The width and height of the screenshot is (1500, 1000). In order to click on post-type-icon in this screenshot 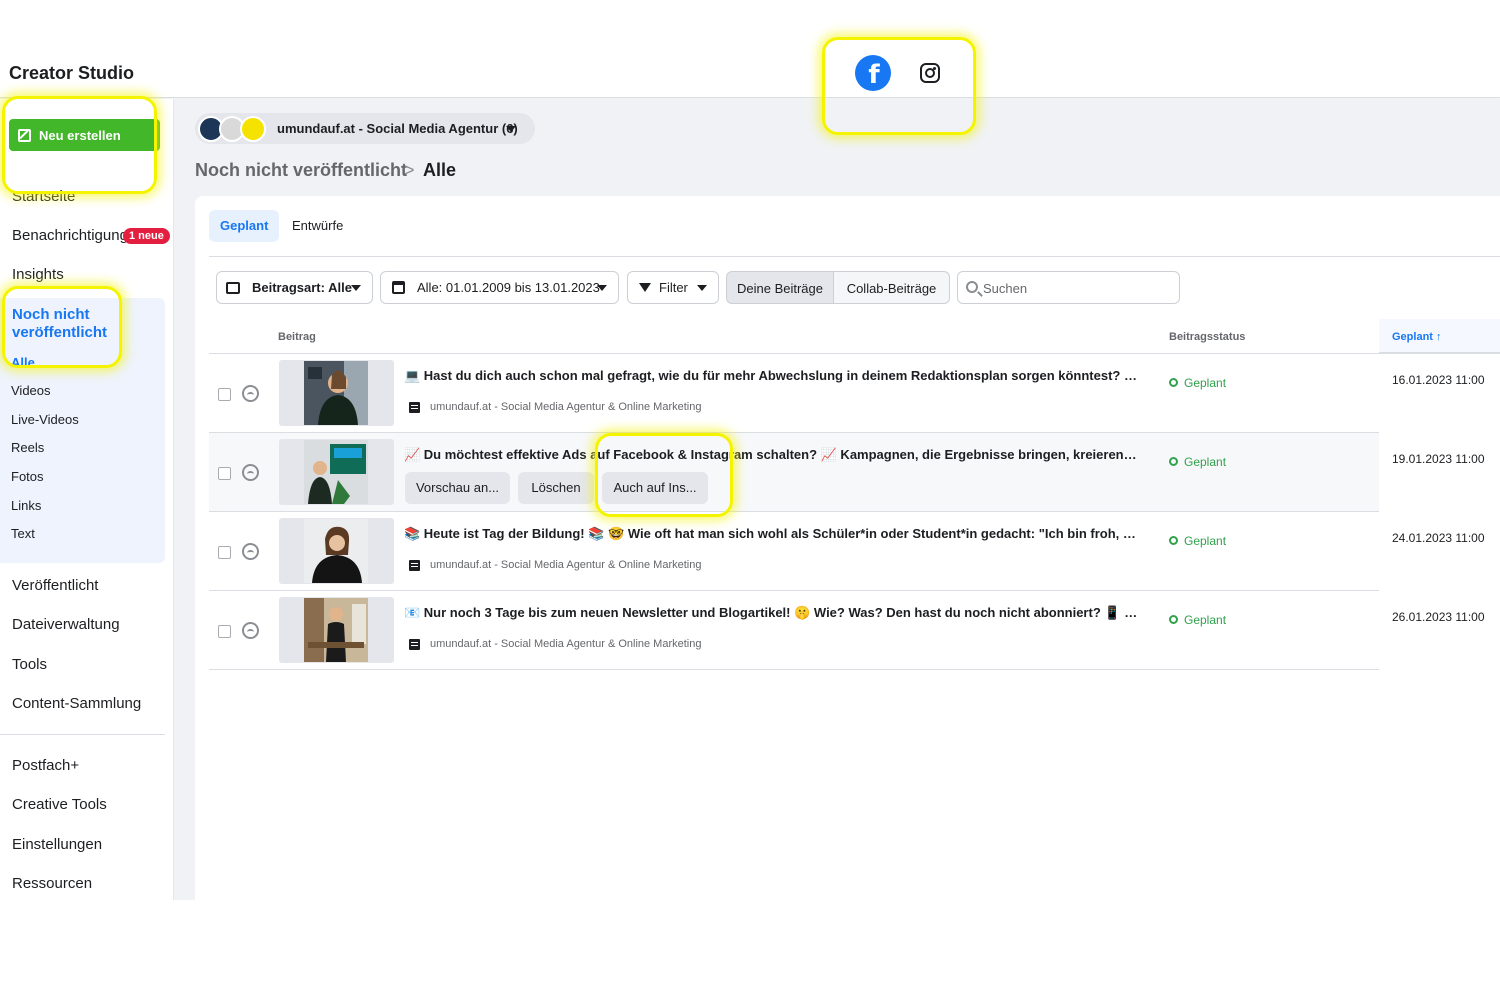, I will do `click(233, 287)`.